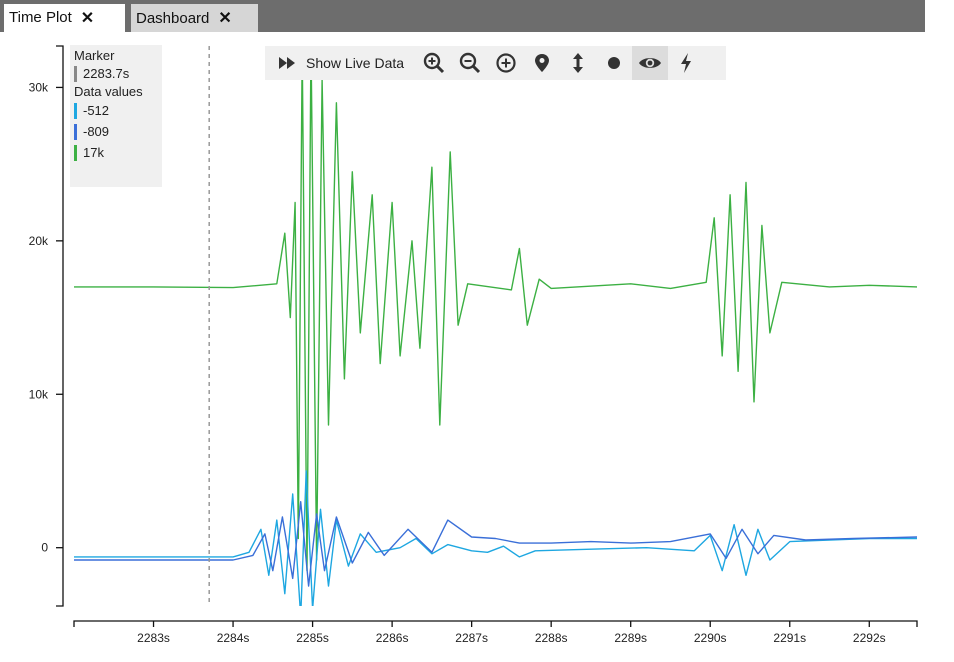 The image size is (954, 662). Describe the element at coordinates (39, 87) in the screenshot. I see `y-tick-label: 30k` at that location.